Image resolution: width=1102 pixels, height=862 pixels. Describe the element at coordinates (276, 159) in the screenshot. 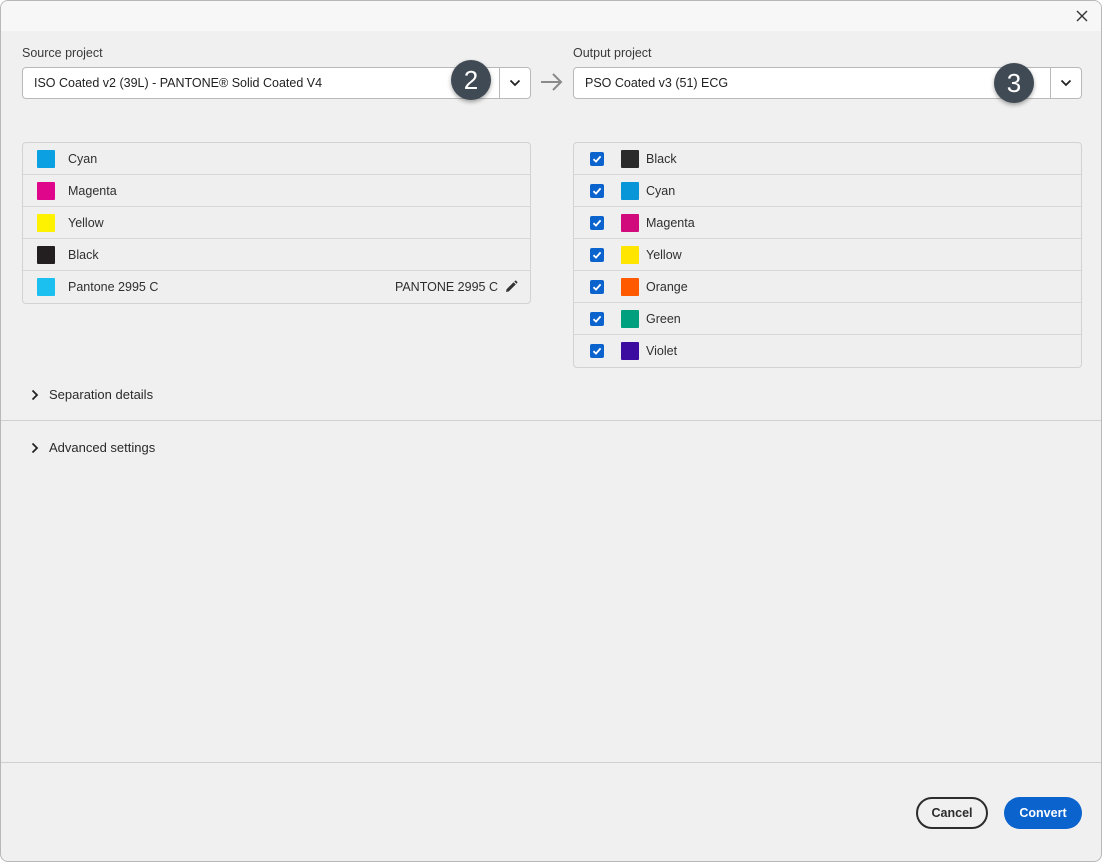

I see `source-ink-row: Cyan` at that location.